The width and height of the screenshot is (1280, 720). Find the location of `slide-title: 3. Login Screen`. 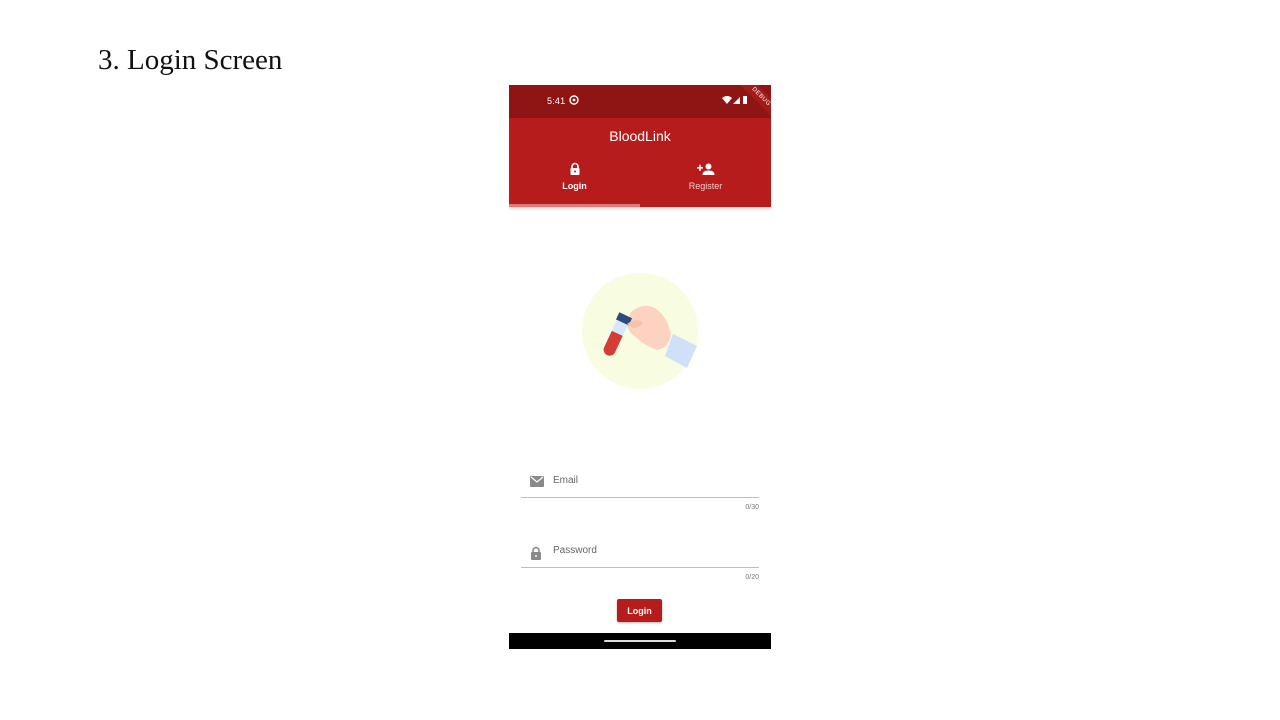

slide-title: 3. Login Screen is located at coordinates (190, 60).